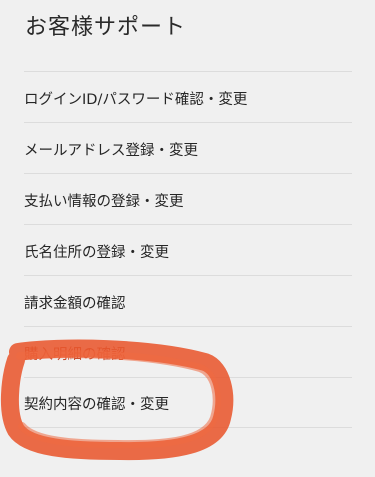 This screenshot has height=477, width=375. What do you see at coordinates (106, 27) in the screenshot?
I see `page-title: お客様サポート` at bounding box center [106, 27].